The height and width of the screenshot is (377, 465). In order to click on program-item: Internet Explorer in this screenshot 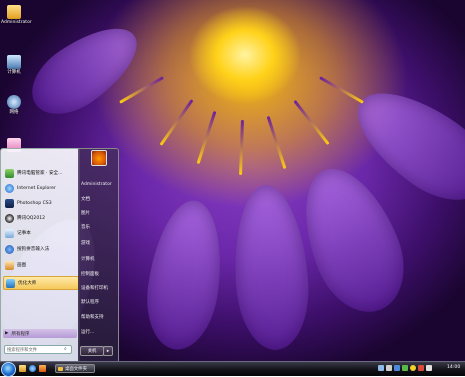, I will do `click(40, 188)`.